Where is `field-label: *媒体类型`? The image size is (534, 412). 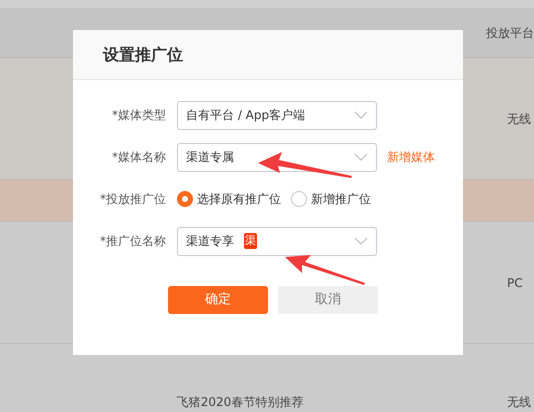 field-label: *媒体类型 is located at coordinates (139, 115).